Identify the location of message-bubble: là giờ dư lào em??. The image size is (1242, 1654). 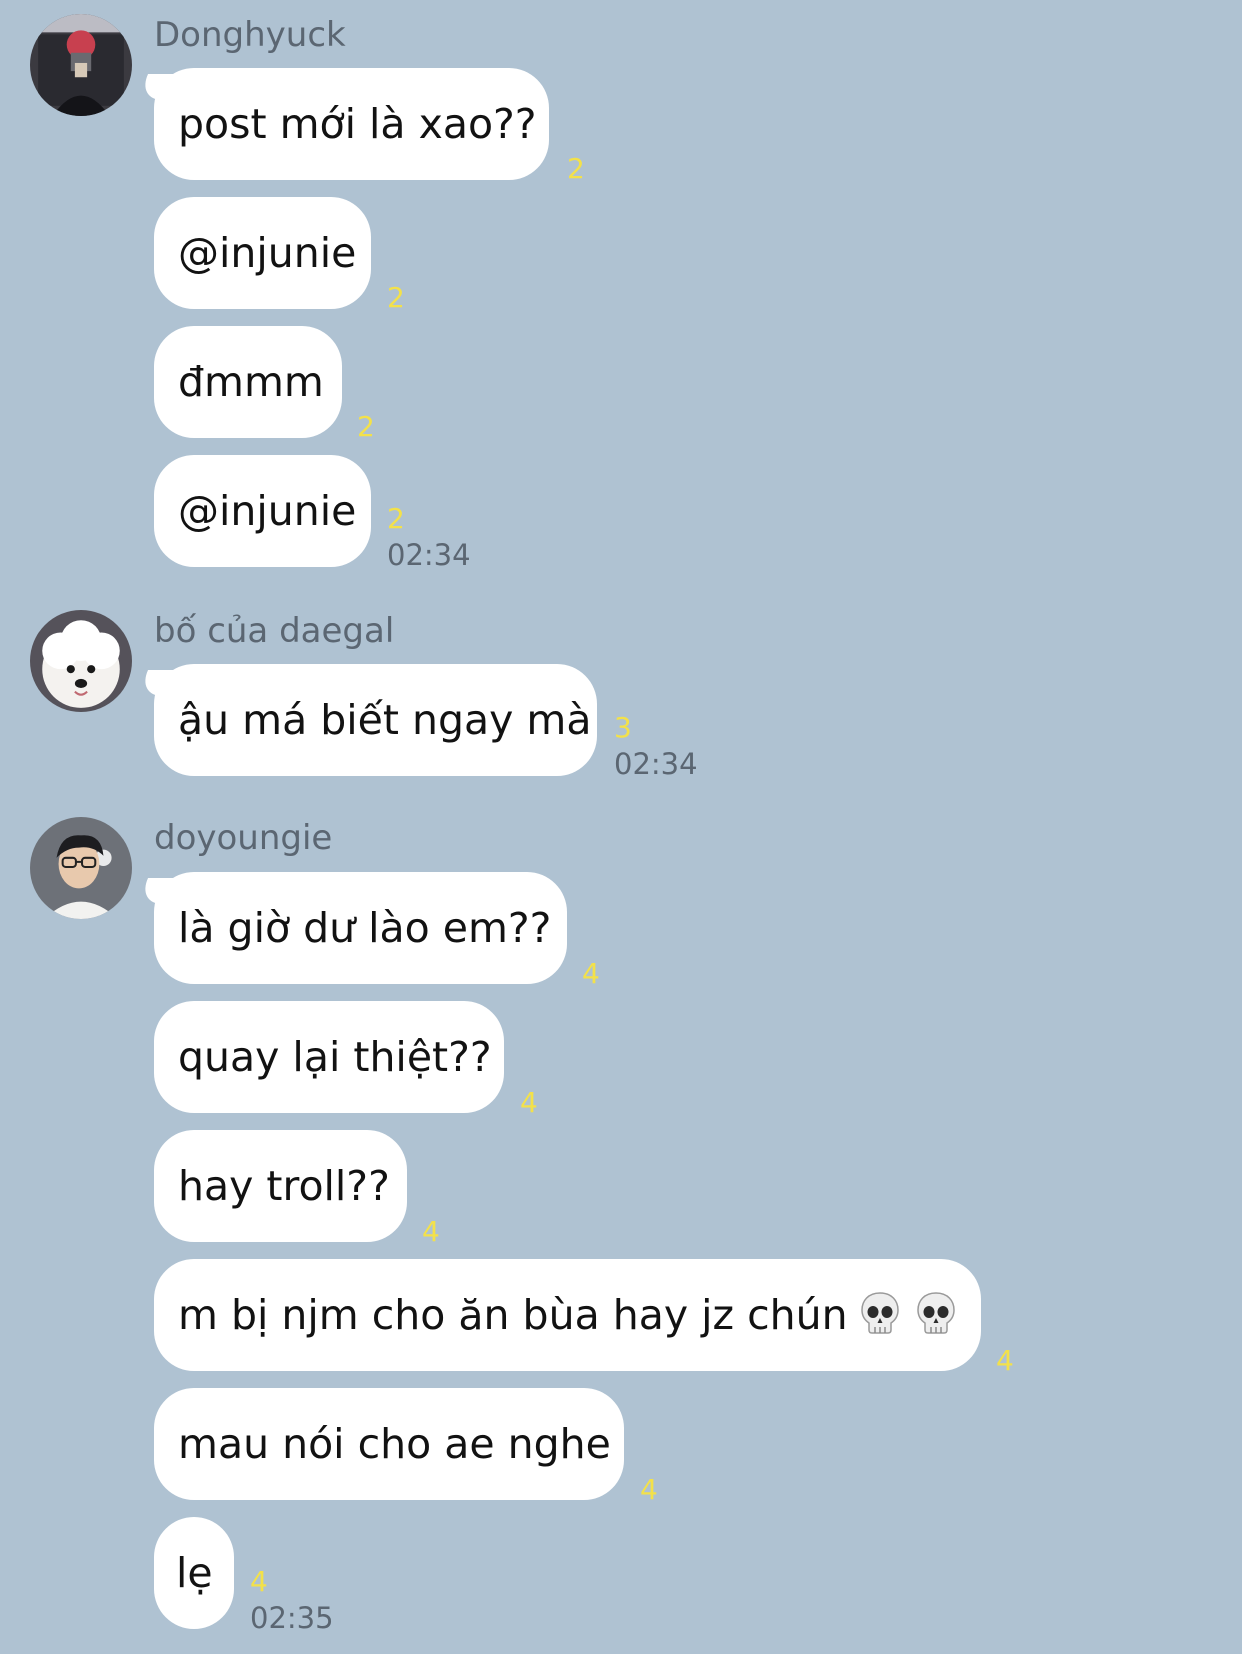
(360, 928).